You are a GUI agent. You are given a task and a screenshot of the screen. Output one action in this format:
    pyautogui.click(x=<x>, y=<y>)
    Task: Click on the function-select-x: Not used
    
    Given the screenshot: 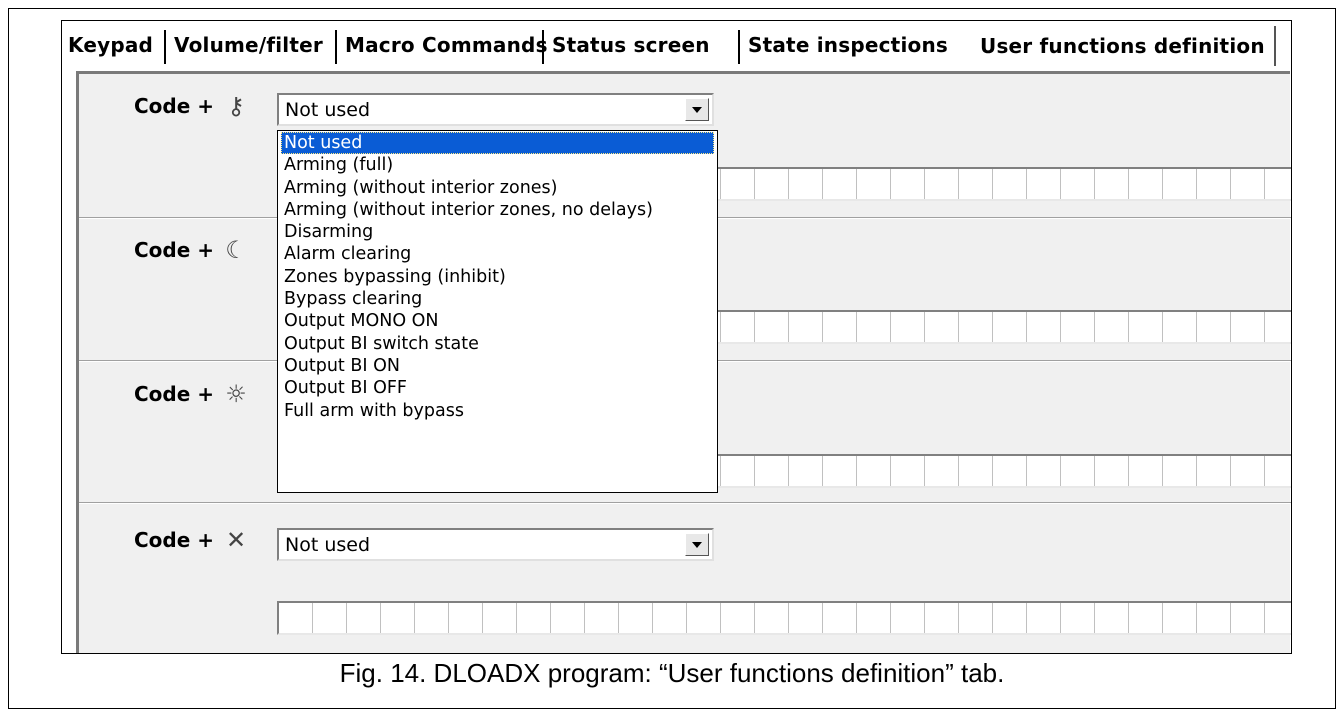 What is the action you would take?
    pyautogui.click(x=495, y=544)
    